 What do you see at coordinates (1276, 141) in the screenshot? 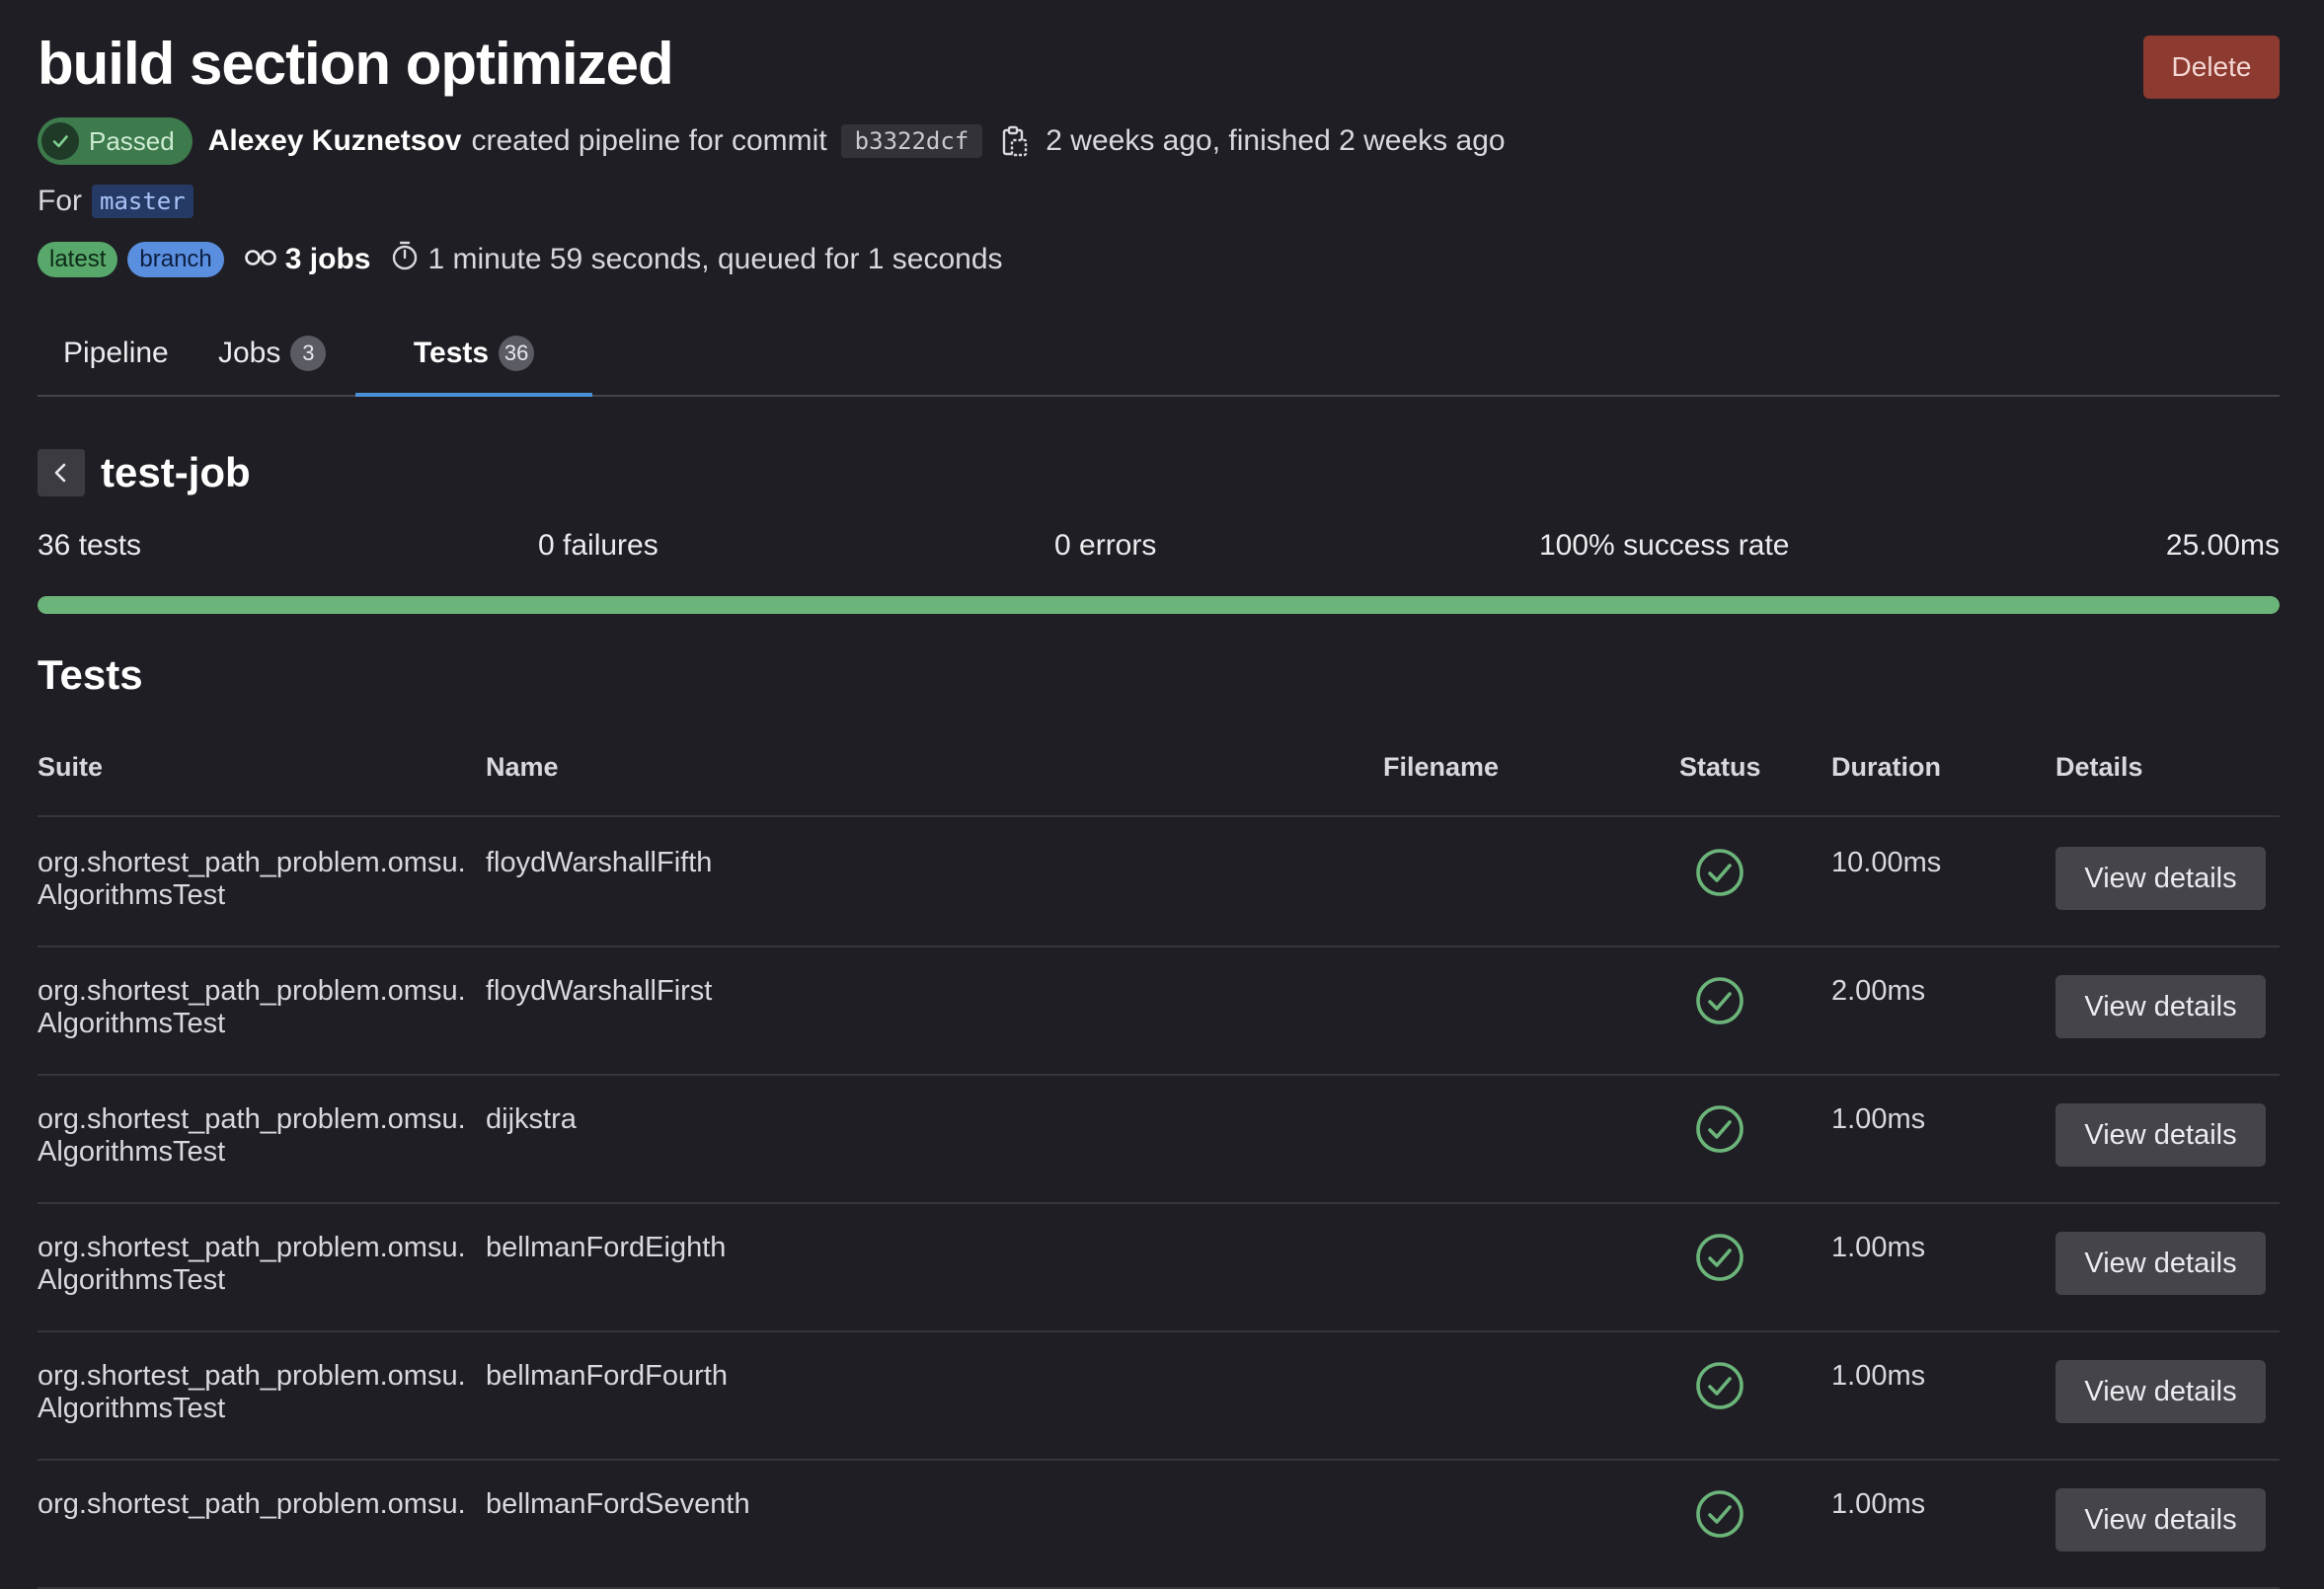
I see `time-text: 2 weeks ago, finished 2 weeks ago` at bounding box center [1276, 141].